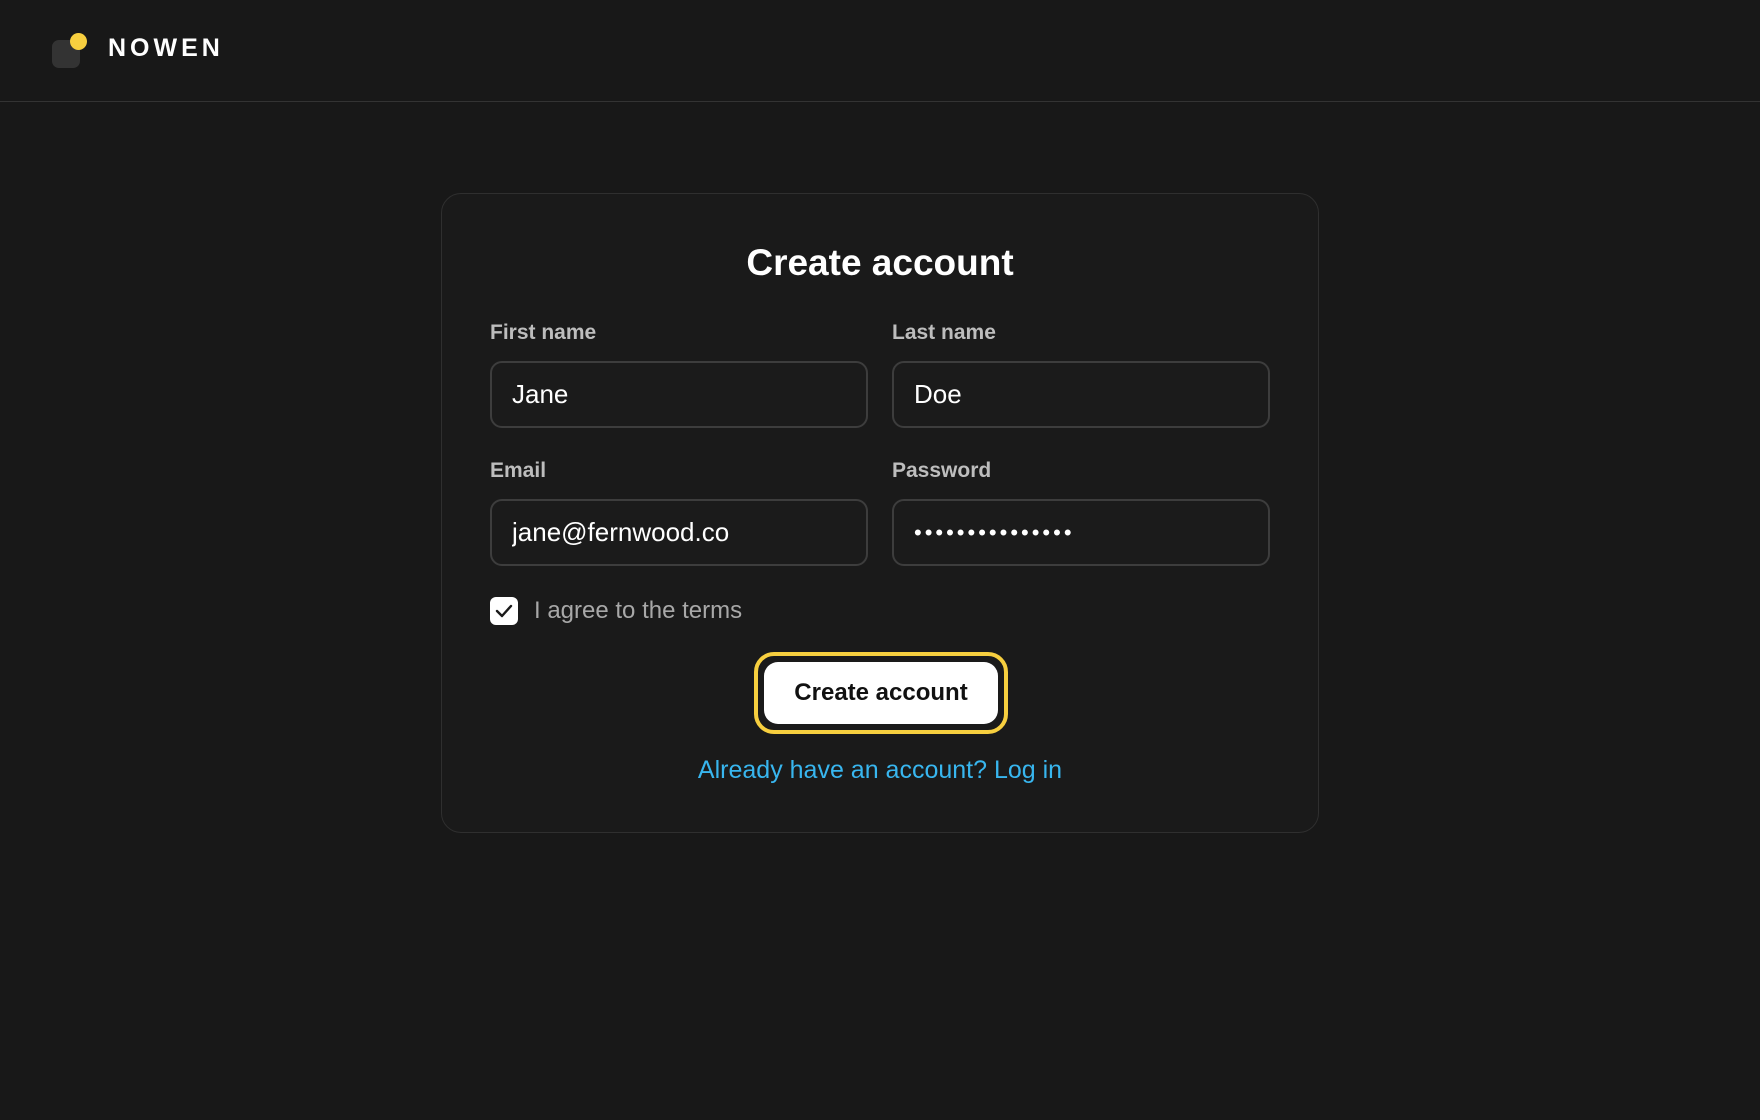 The image size is (1760, 1120). What do you see at coordinates (880, 51) in the screenshot?
I see `top-bar: NOWEN` at bounding box center [880, 51].